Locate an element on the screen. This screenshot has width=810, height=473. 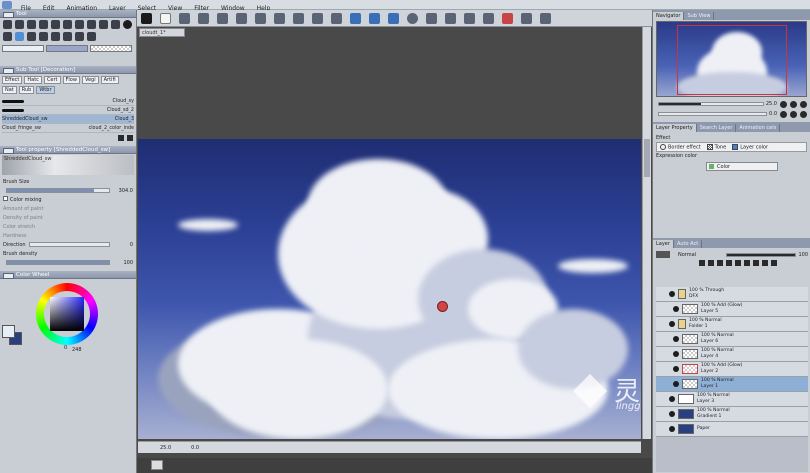
zoom-in-icon is located at coordinates (783, 104).